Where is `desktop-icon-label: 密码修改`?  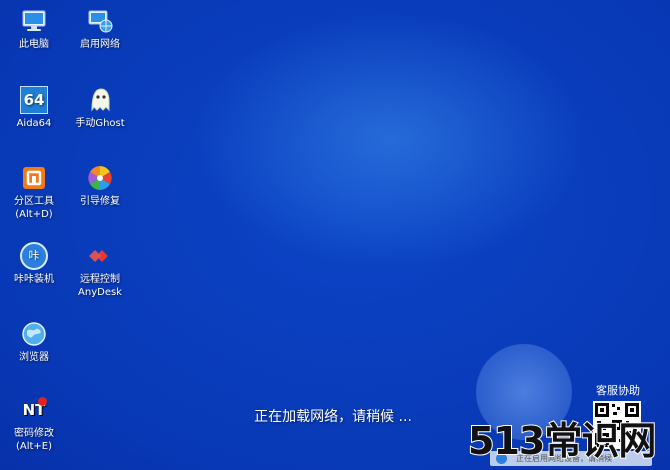
desktop-icon-label: 密码修改 is located at coordinates (34, 433).